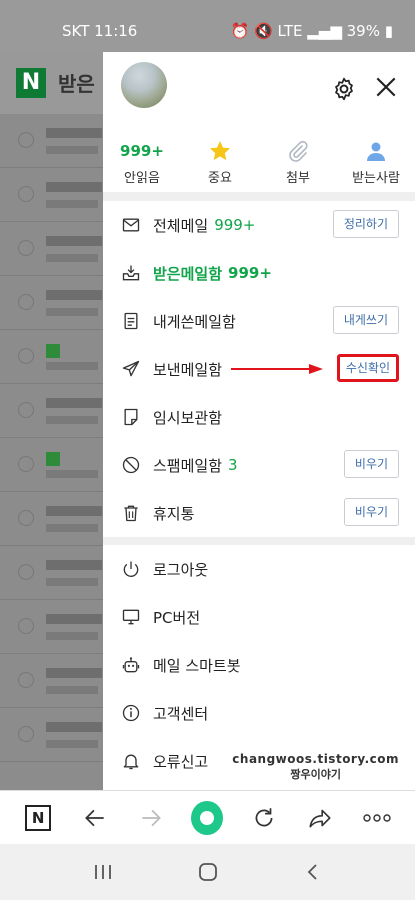 The height and width of the screenshot is (900, 415). I want to click on naver-logo-icon: N, so click(38, 817).